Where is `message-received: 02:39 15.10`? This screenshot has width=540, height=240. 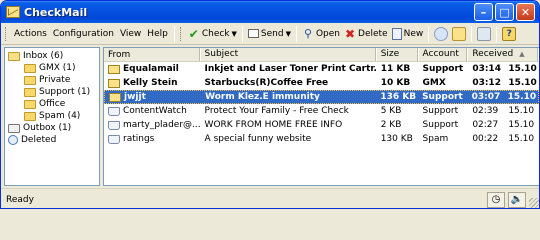 message-received: 02:39 15.10 is located at coordinates (503, 111).